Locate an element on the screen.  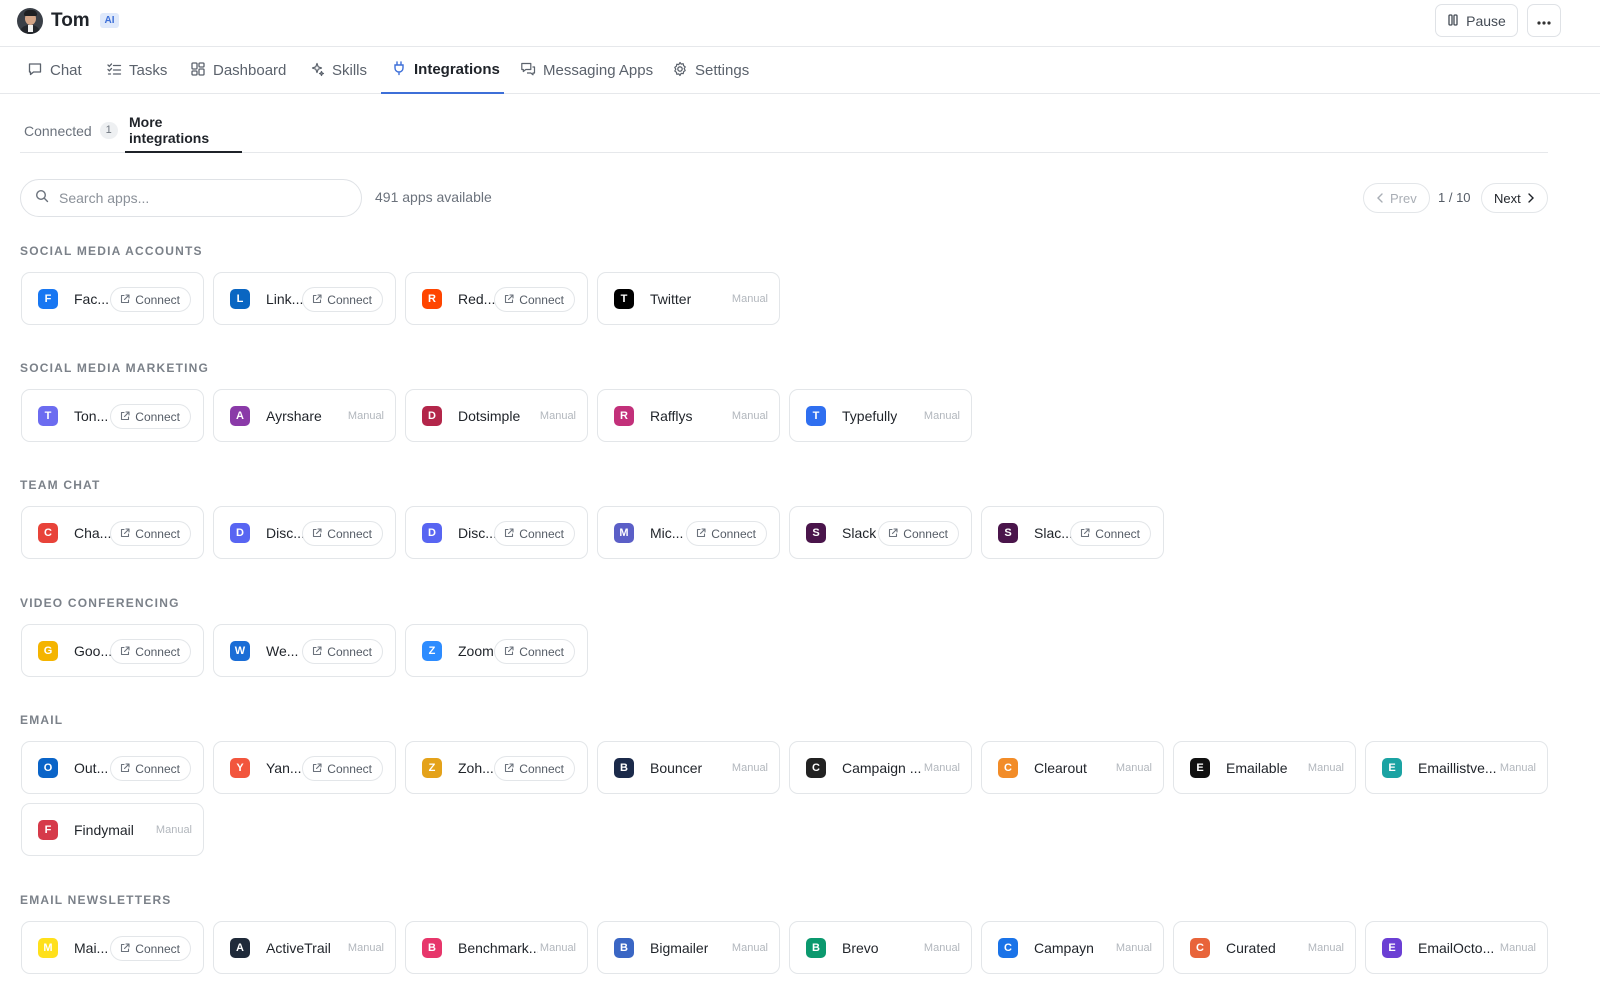
integration-card: C Campayn Manual is located at coordinates (1072, 947).